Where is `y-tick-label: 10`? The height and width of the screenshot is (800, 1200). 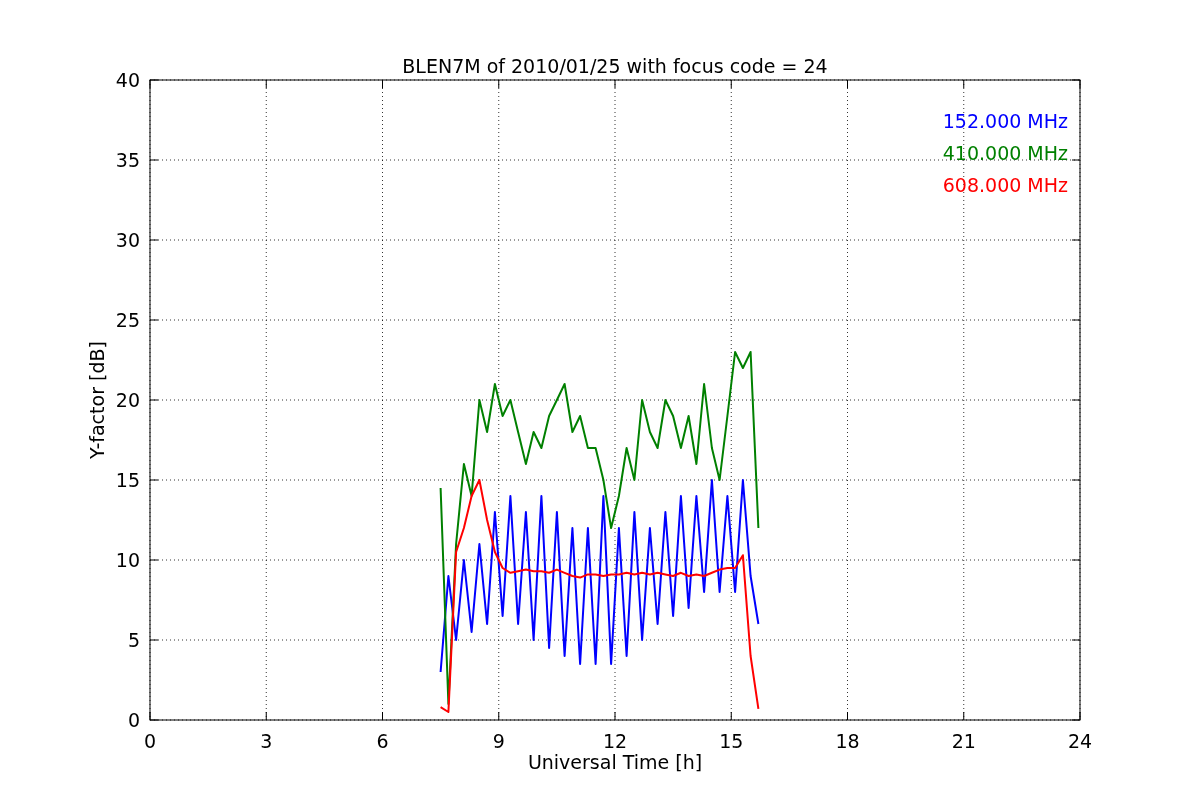 y-tick-label: 10 is located at coordinates (127, 560).